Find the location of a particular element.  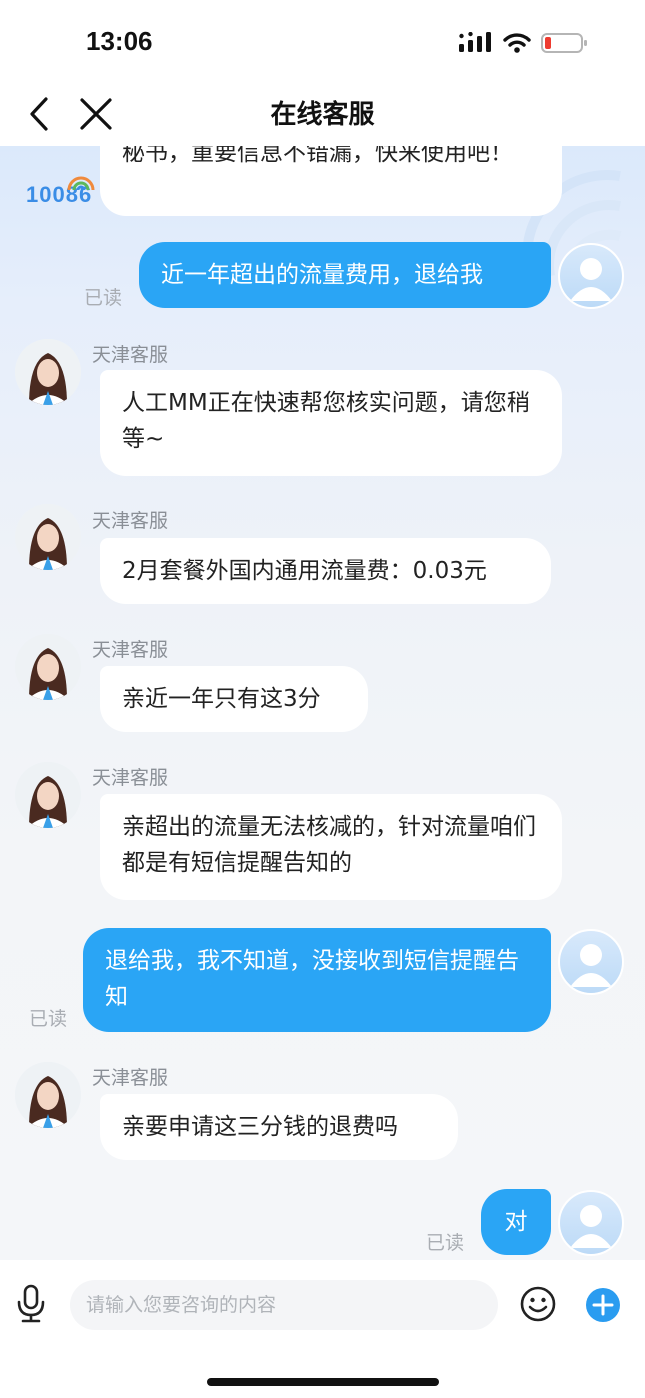

message-text: 2月套餐外国内通用流量费：0.03元 is located at coordinates (304, 571).